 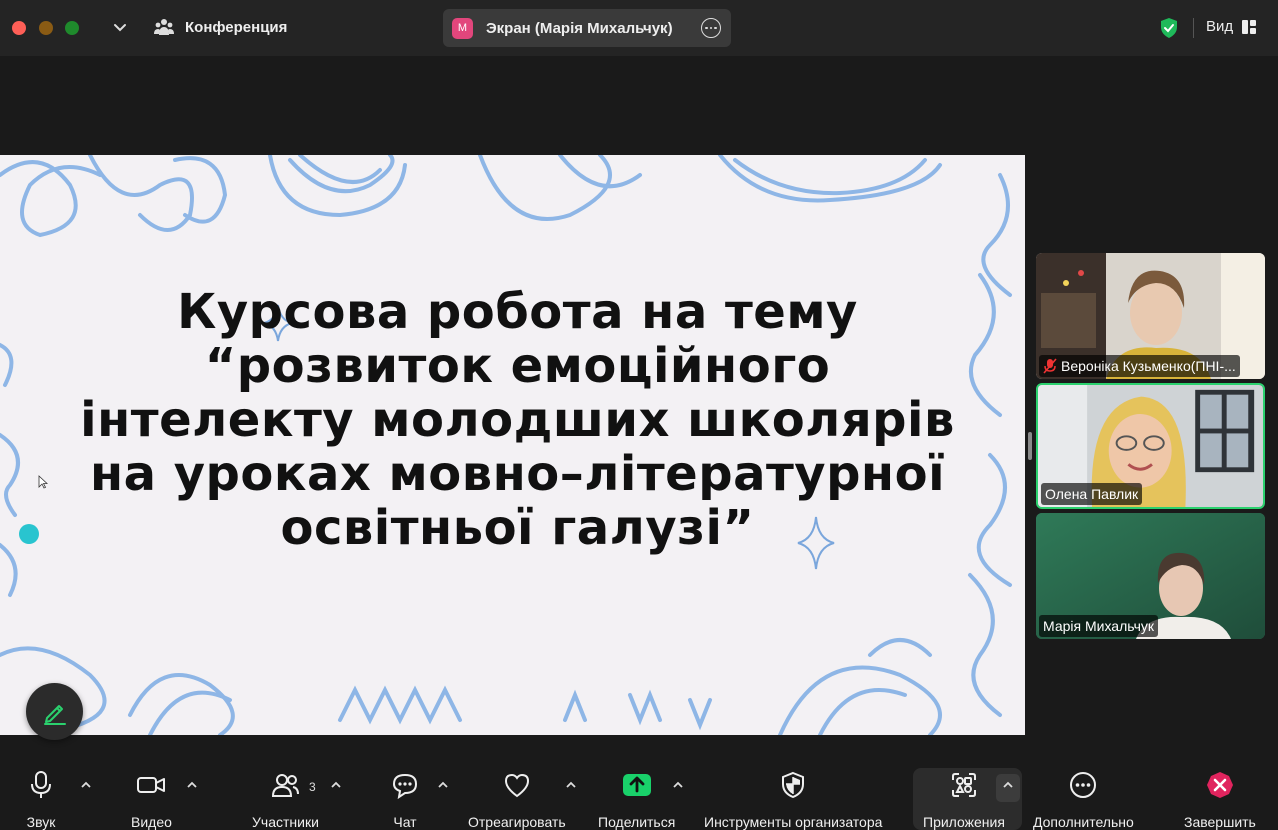 What do you see at coordinates (151, 822) in the screenshot?
I see `video-label: Видео` at bounding box center [151, 822].